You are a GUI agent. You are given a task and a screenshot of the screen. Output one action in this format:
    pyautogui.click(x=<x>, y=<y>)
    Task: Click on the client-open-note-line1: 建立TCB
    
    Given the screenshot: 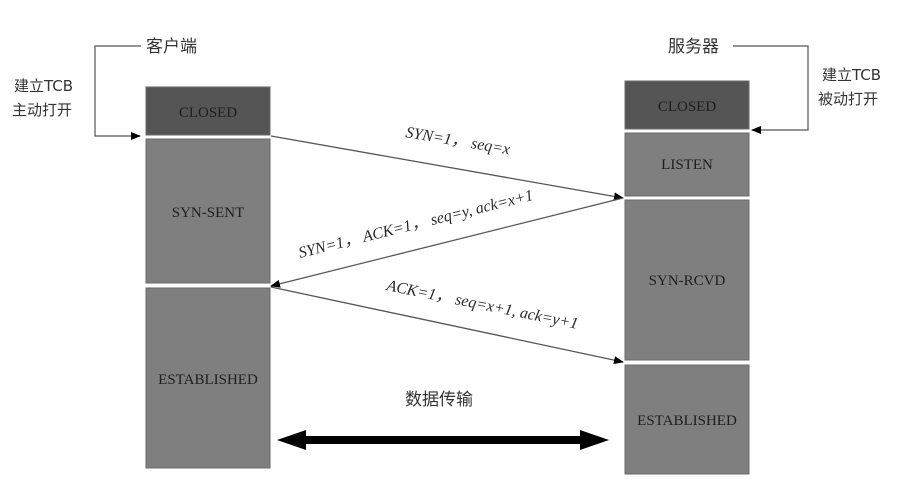 What is the action you would take?
    pyautogui.click(x=43, y=86)
    